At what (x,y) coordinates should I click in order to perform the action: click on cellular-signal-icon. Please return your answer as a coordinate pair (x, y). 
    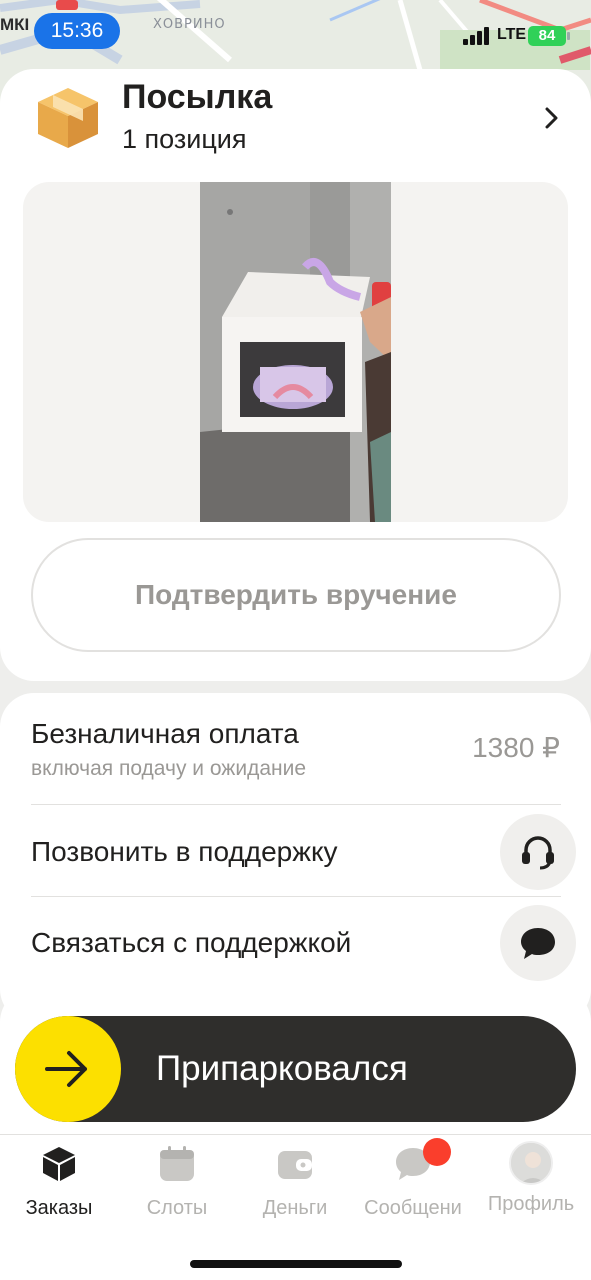
    Looking at the image, I should click on (478, 36).